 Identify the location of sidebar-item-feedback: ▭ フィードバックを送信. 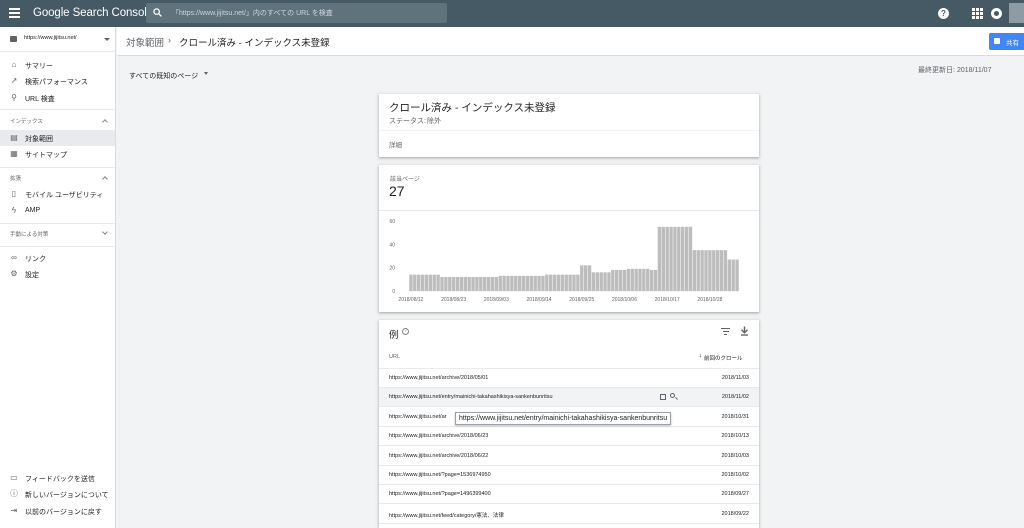
(57, 478).